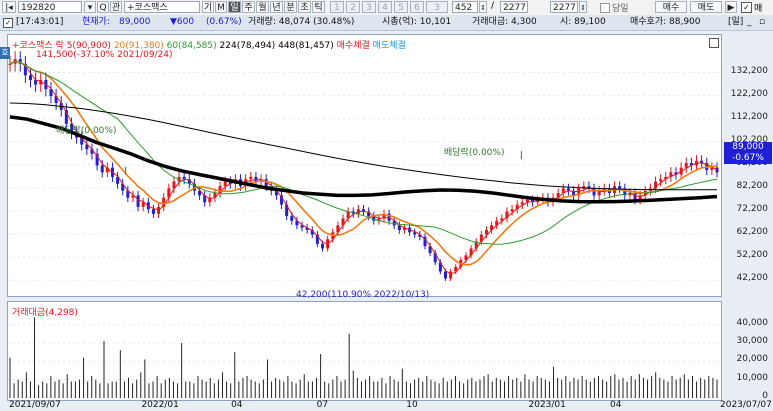 The height and width of the screenshot is (411, 773). I want to click on x-tick-label: 2022/01, so click(160, 405).